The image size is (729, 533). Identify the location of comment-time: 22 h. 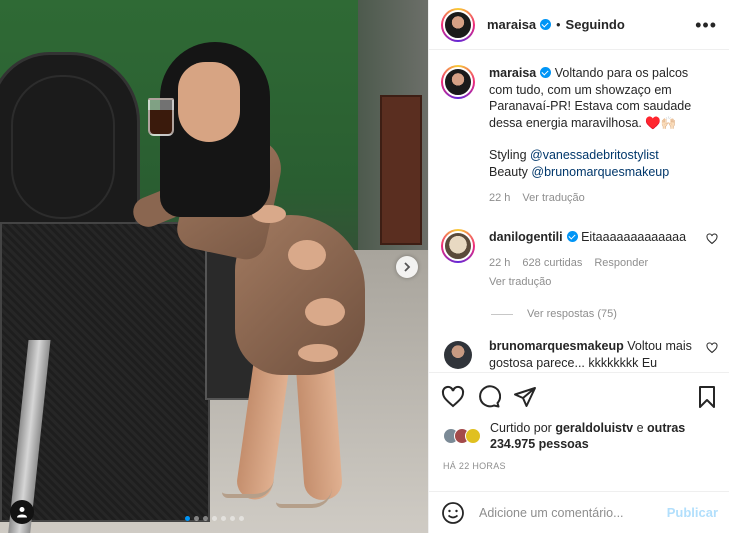
(499, 263).